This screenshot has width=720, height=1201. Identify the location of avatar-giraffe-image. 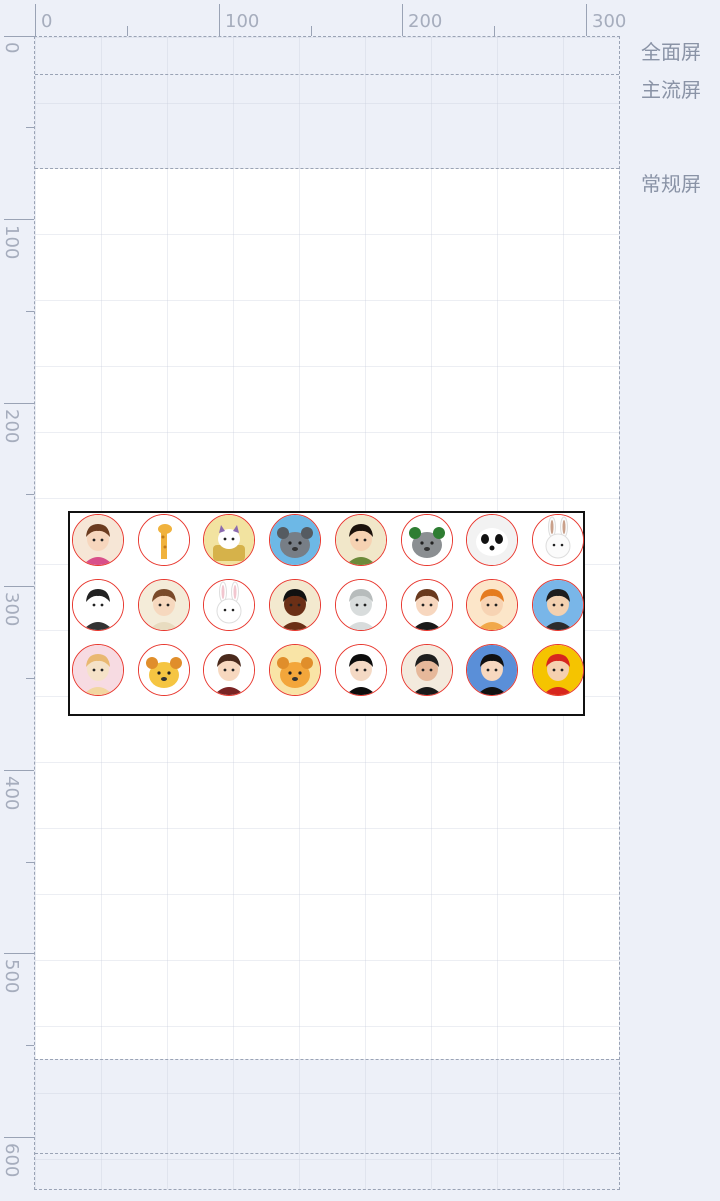
(163, 540).